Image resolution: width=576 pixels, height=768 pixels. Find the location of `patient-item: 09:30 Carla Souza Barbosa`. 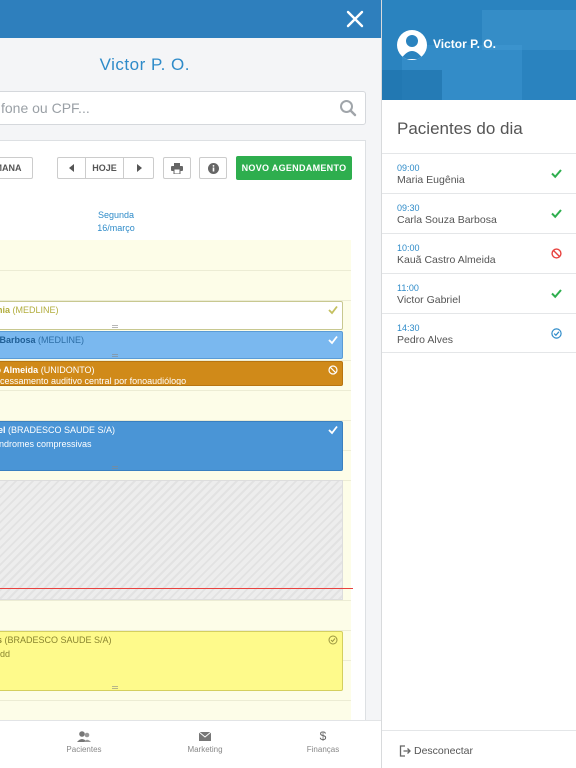

patient-item: 09:30 Carla Souza Barbosa is located at coordinates (479, 213).